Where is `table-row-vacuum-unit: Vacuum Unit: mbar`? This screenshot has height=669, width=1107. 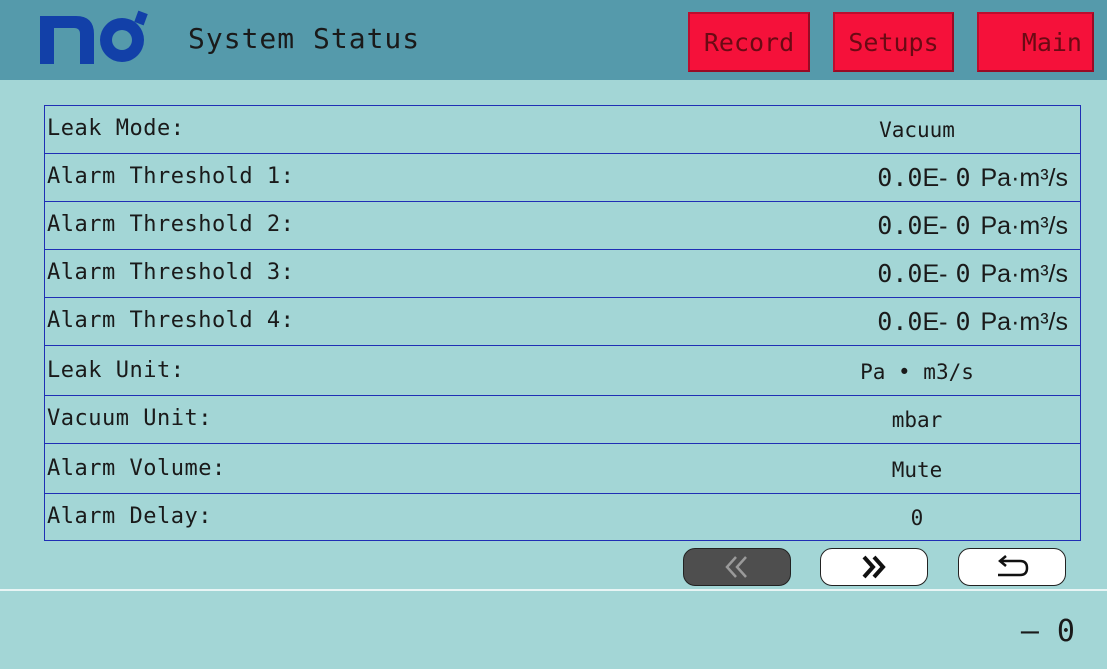 table-row-vacuum-unit: Vacuum Unit: mbar is located at coordinates (562, 420).